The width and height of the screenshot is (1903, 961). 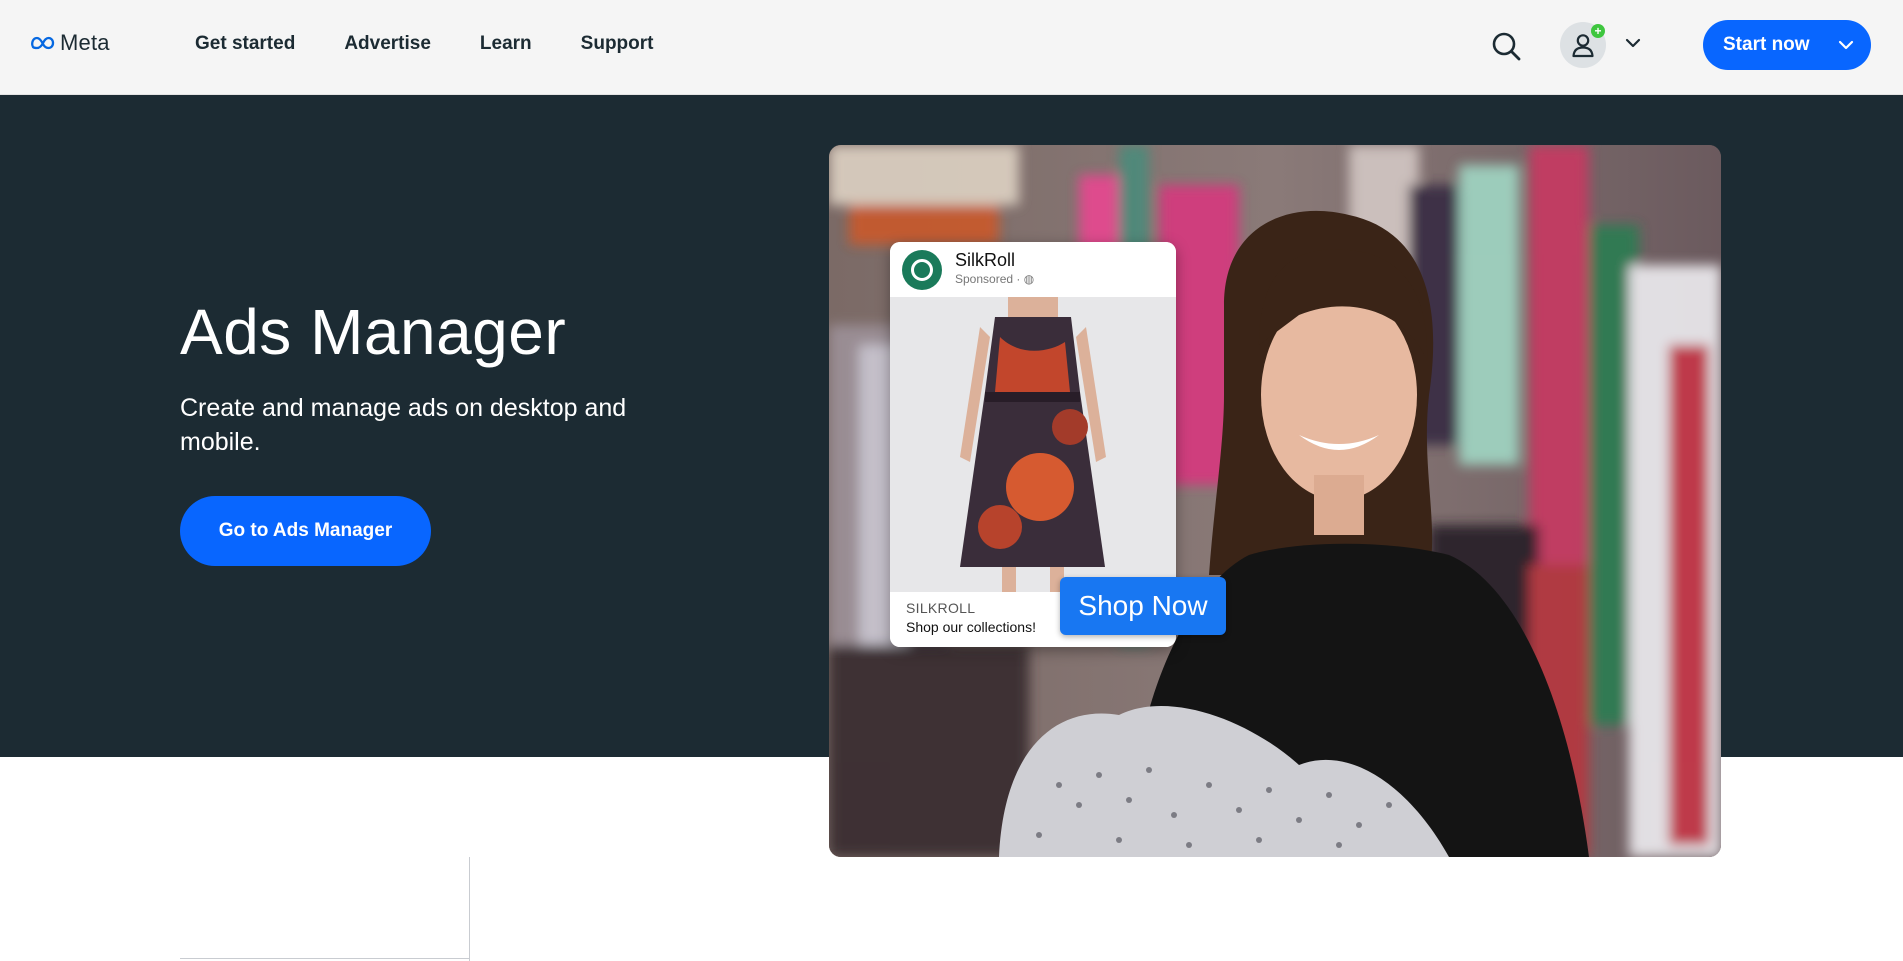 I want to click on brand-avatar, so click(x=922, y=270).